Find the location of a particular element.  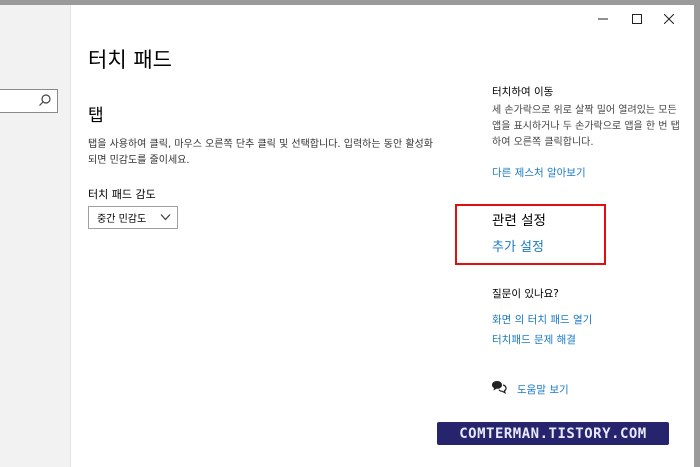

close-button is located at coordinates (669, 19).